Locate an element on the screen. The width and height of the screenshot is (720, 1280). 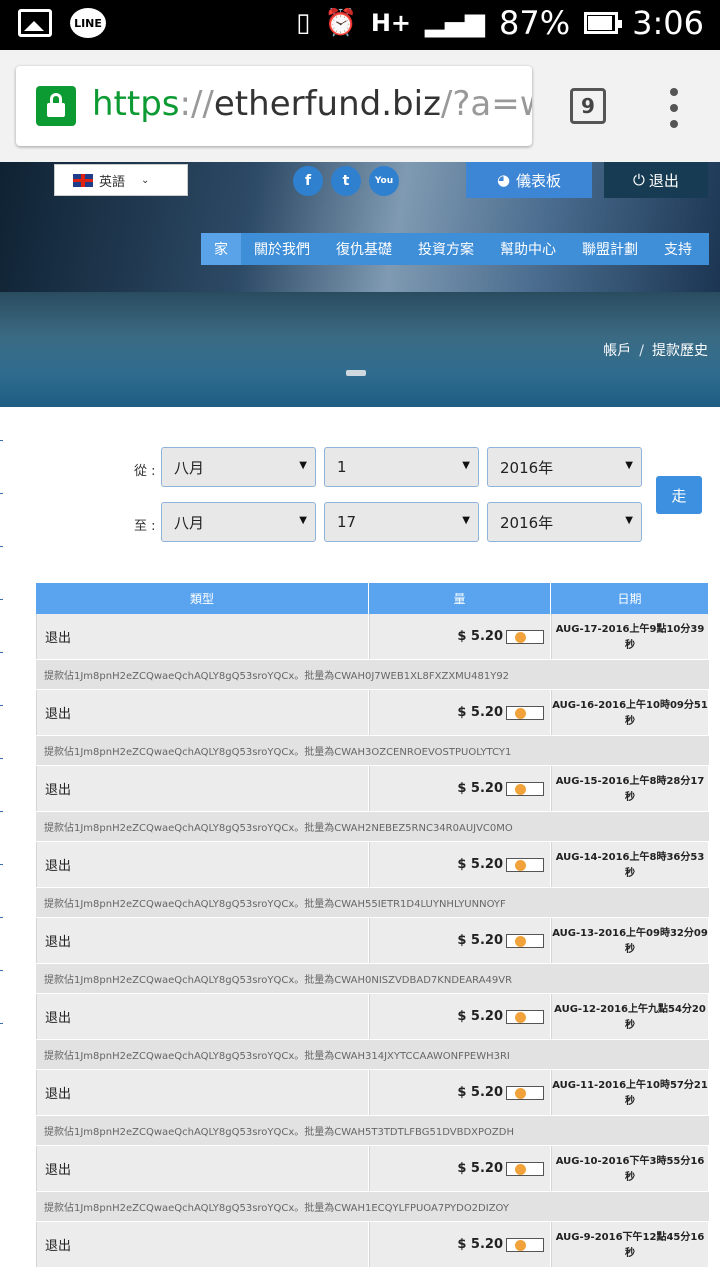
logout-button: ⏻ 退出 is located at coordinates (656, 180).